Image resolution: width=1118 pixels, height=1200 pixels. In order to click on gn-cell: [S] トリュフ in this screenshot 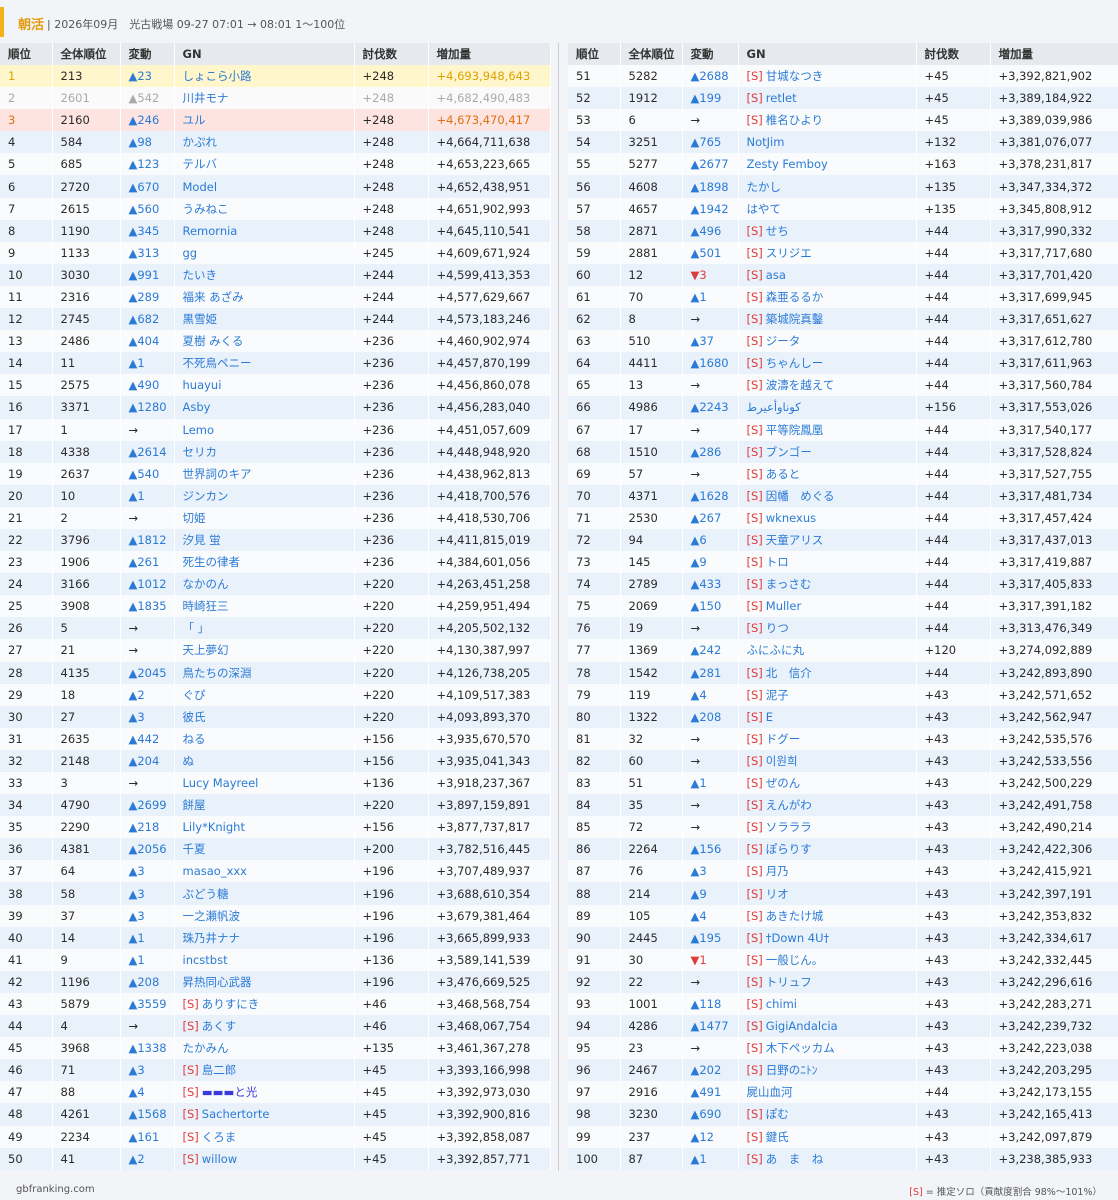, I will do `click(827, 981)`.